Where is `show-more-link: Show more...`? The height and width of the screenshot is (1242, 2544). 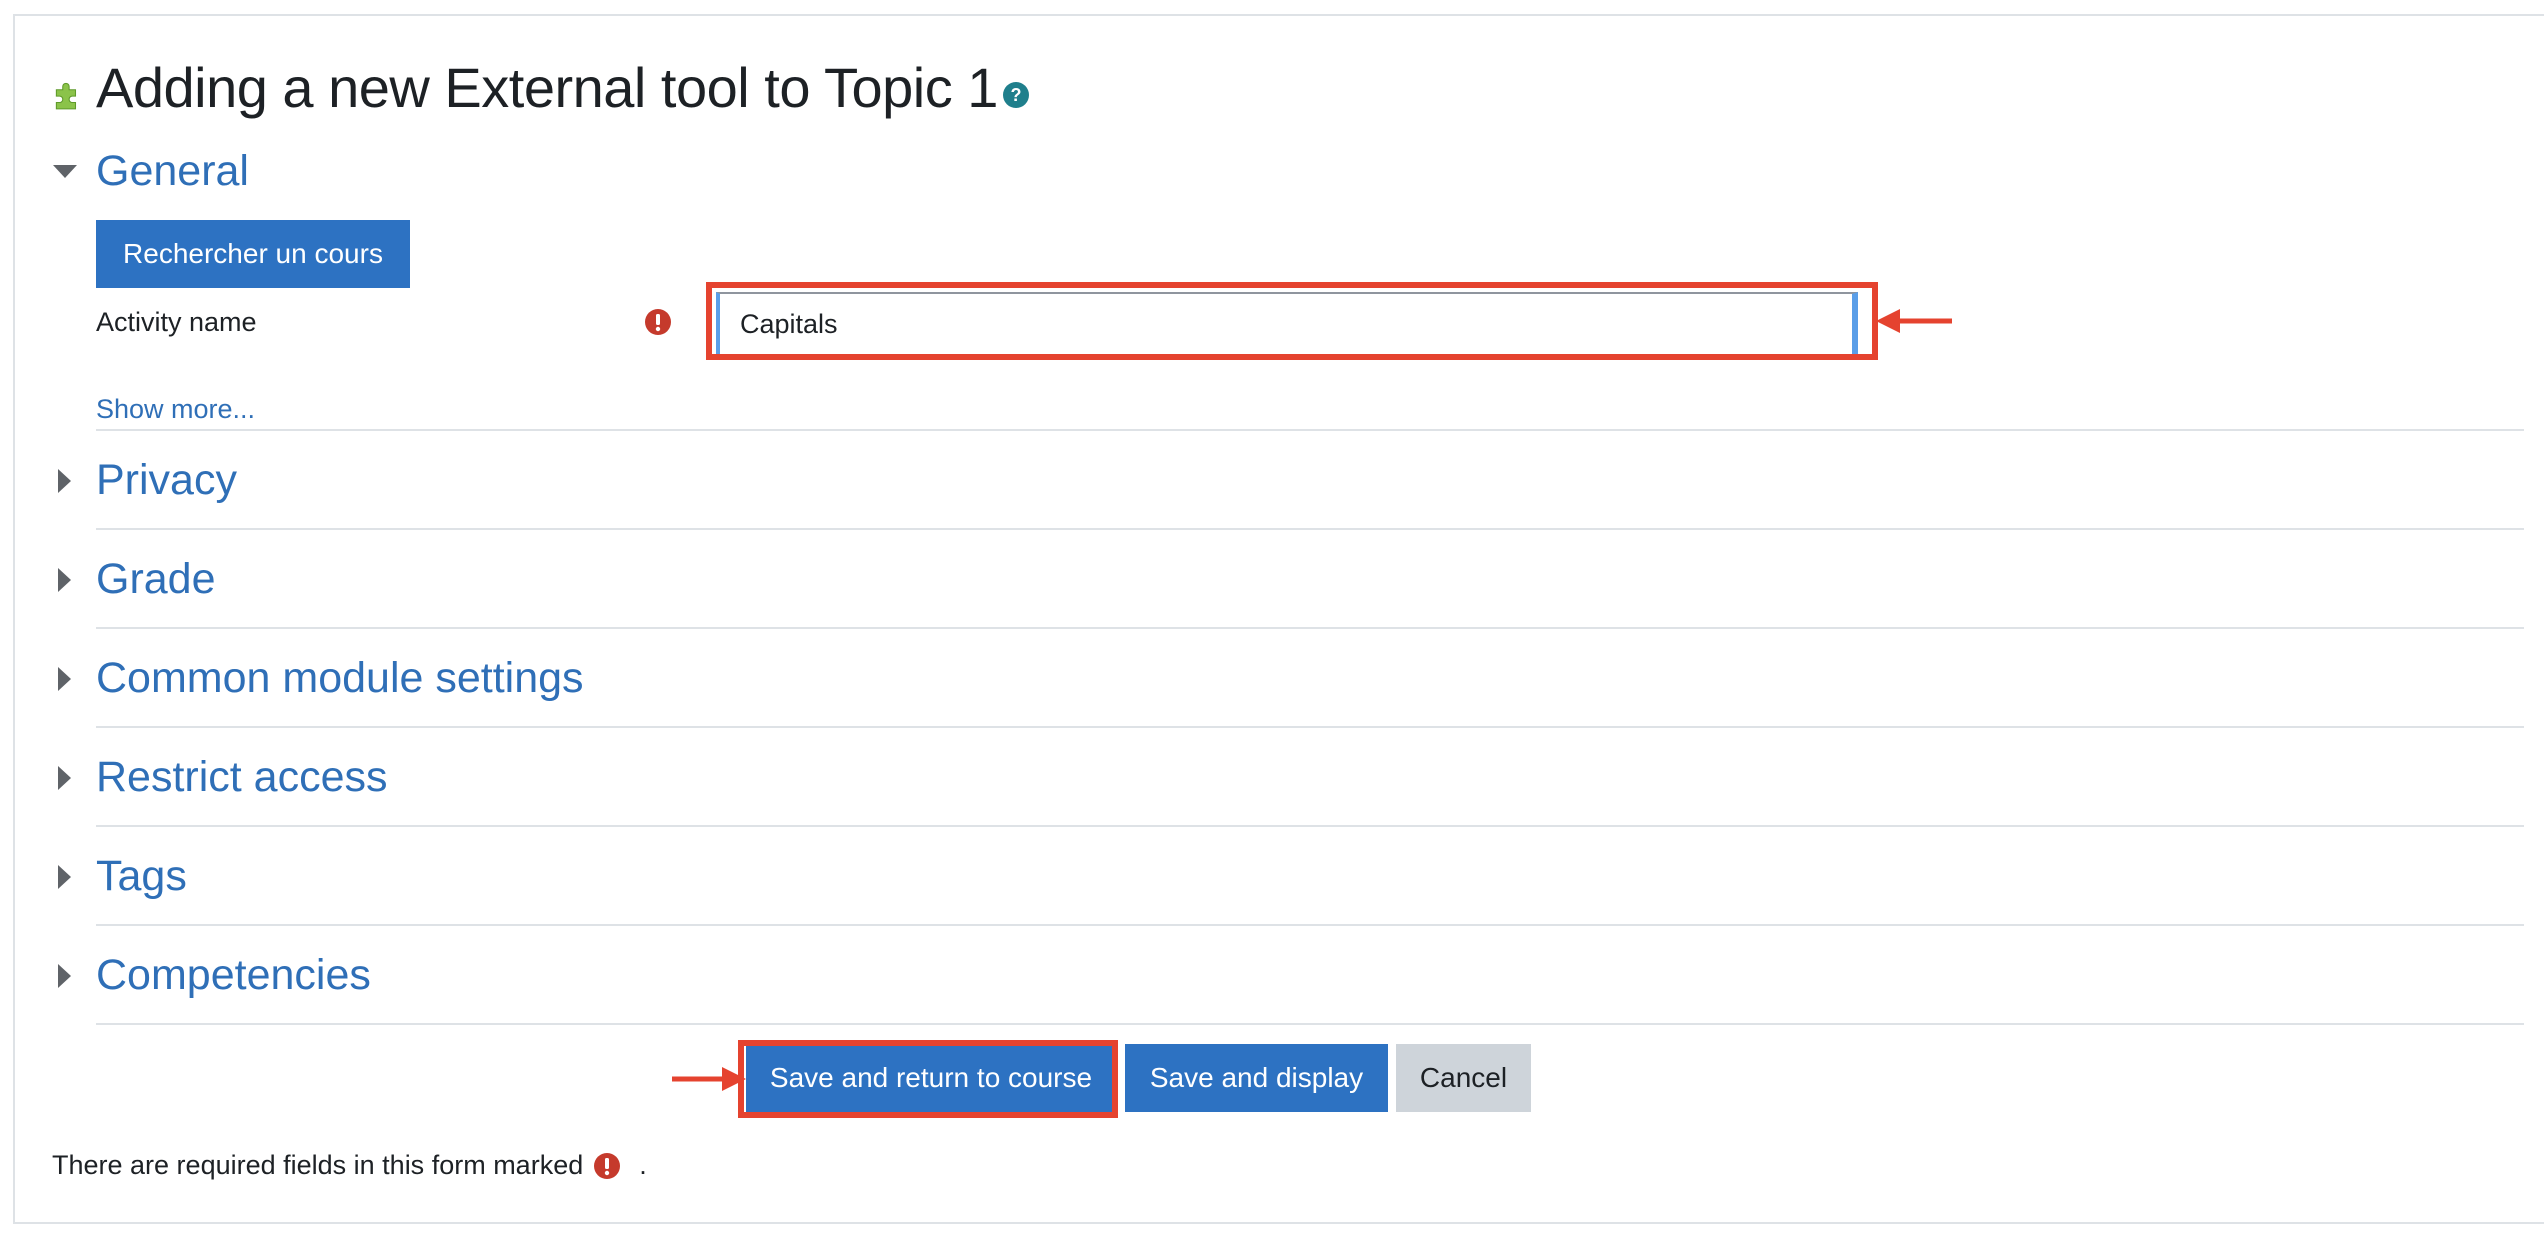 show-more-link: Show more... is located at coordinates (175, 409).